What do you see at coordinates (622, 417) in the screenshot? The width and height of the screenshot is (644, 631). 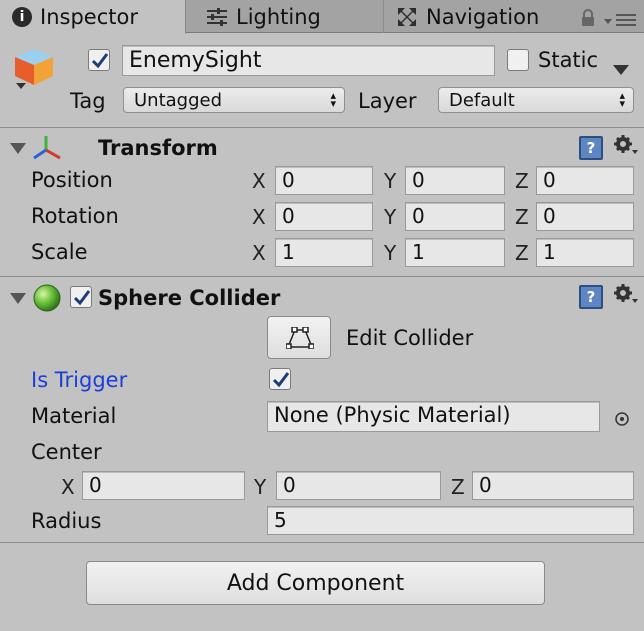 I see `object-picker-icon` at bounding box center [622, 417].